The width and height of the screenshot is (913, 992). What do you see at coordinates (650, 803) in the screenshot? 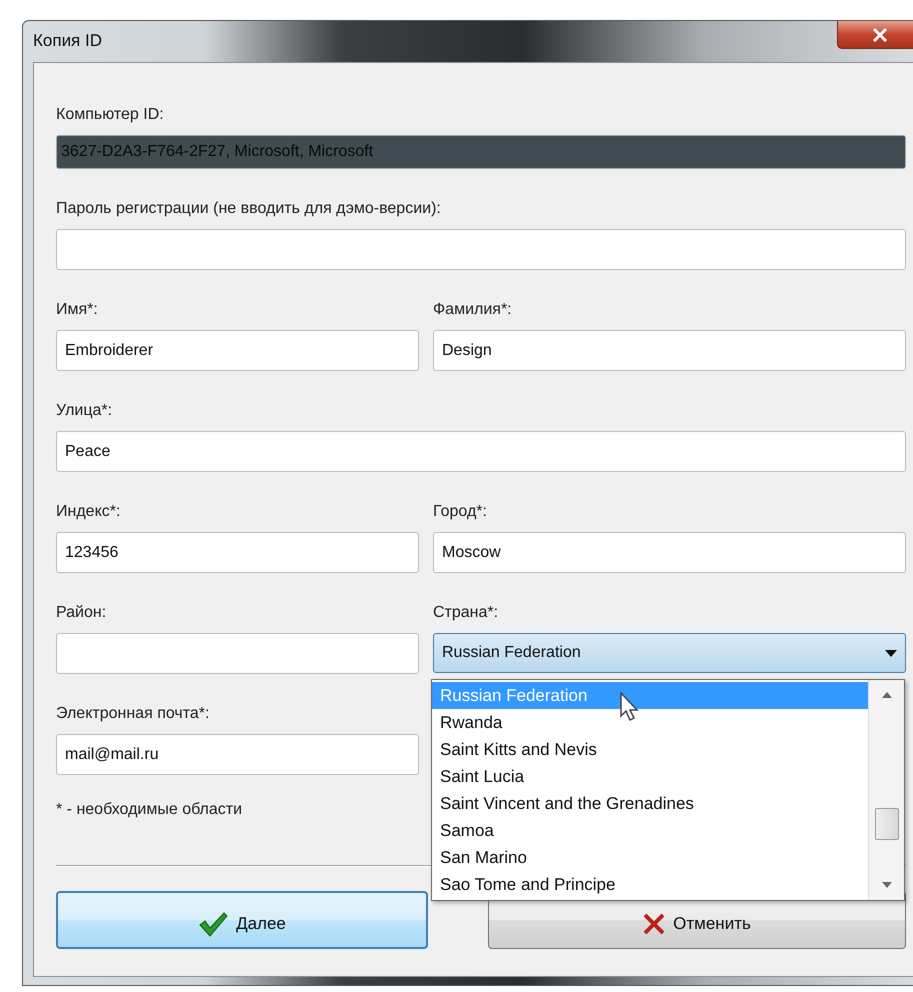
I see `country-option: Saint Vincent and the Grenadines` at bounding box center [650, 803].